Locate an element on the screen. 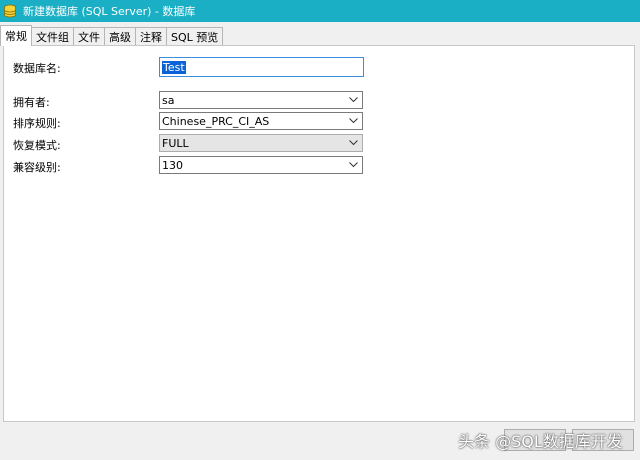  db-name-input: Test is located at coordinates (261, 67).